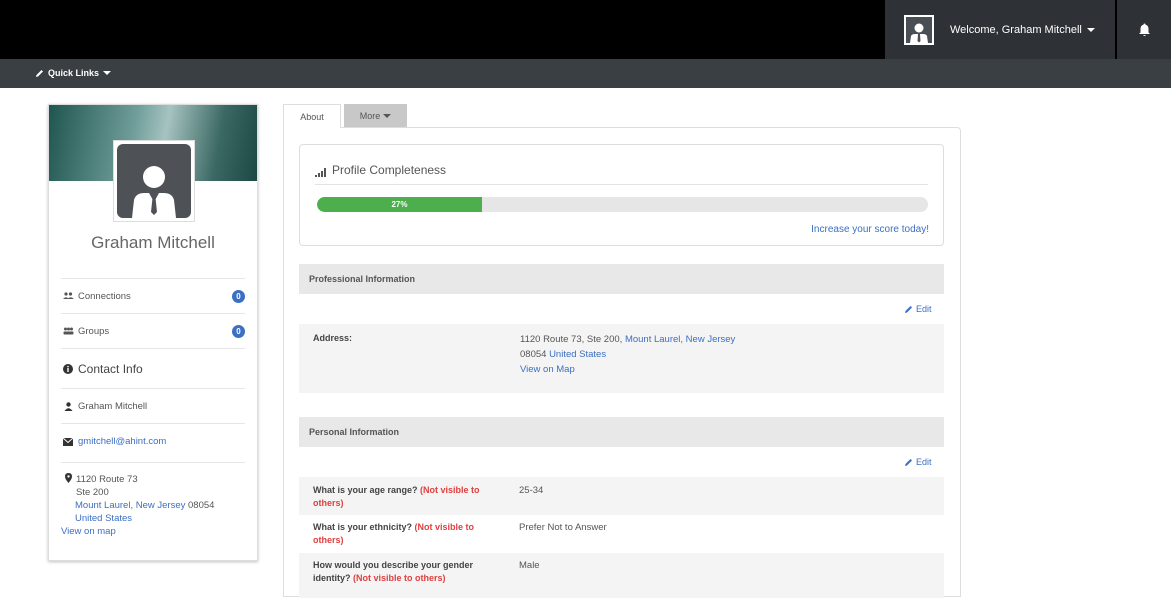 The height and width of the screenshot is (598, 1171). I want to click on city-link: Mount Laurel,, so click(104, 505).